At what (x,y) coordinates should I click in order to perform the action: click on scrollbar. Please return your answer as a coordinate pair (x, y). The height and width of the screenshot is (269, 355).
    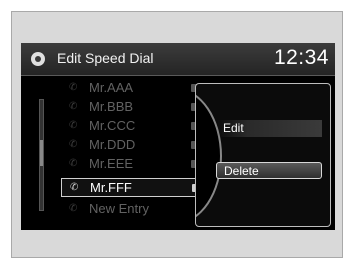
    Looking at the image, I should click on (41, 155).